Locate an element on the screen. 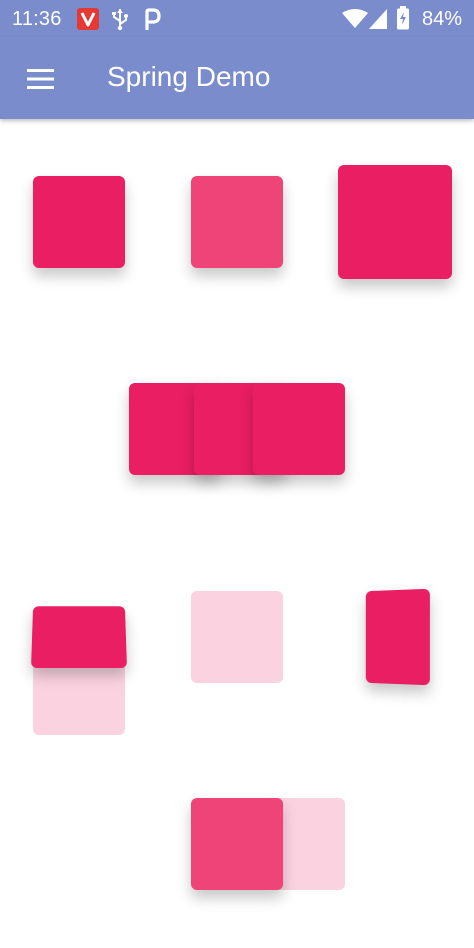  wifi-icon is located at coordinates (355, 18).